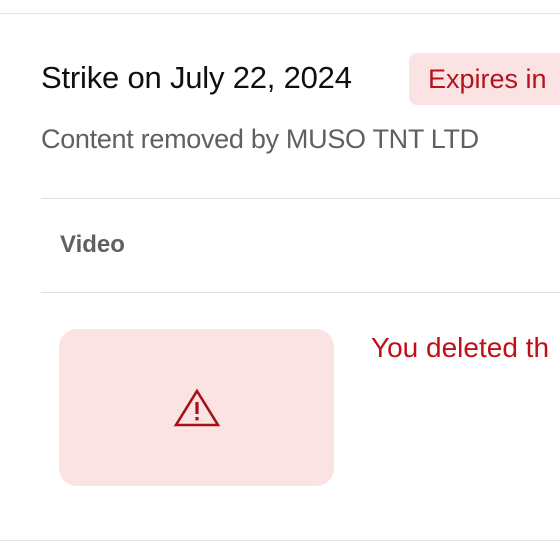  I want to click on expires-badge: Expires in, so click(484, 79).